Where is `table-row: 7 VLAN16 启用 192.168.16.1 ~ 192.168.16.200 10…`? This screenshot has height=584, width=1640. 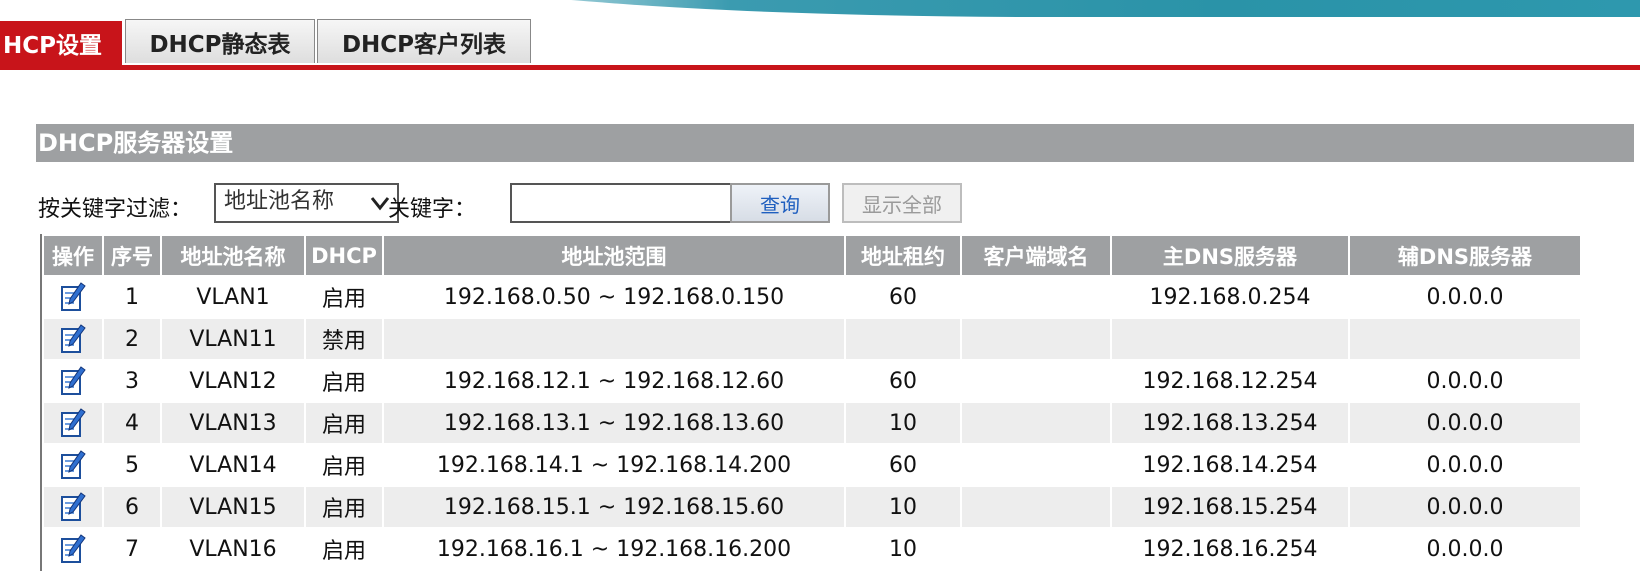
table-row: 7 VLAN16 启用 192.168.16.1 ~ 192.168.16.200 10… is located at coordinates (812, 549).